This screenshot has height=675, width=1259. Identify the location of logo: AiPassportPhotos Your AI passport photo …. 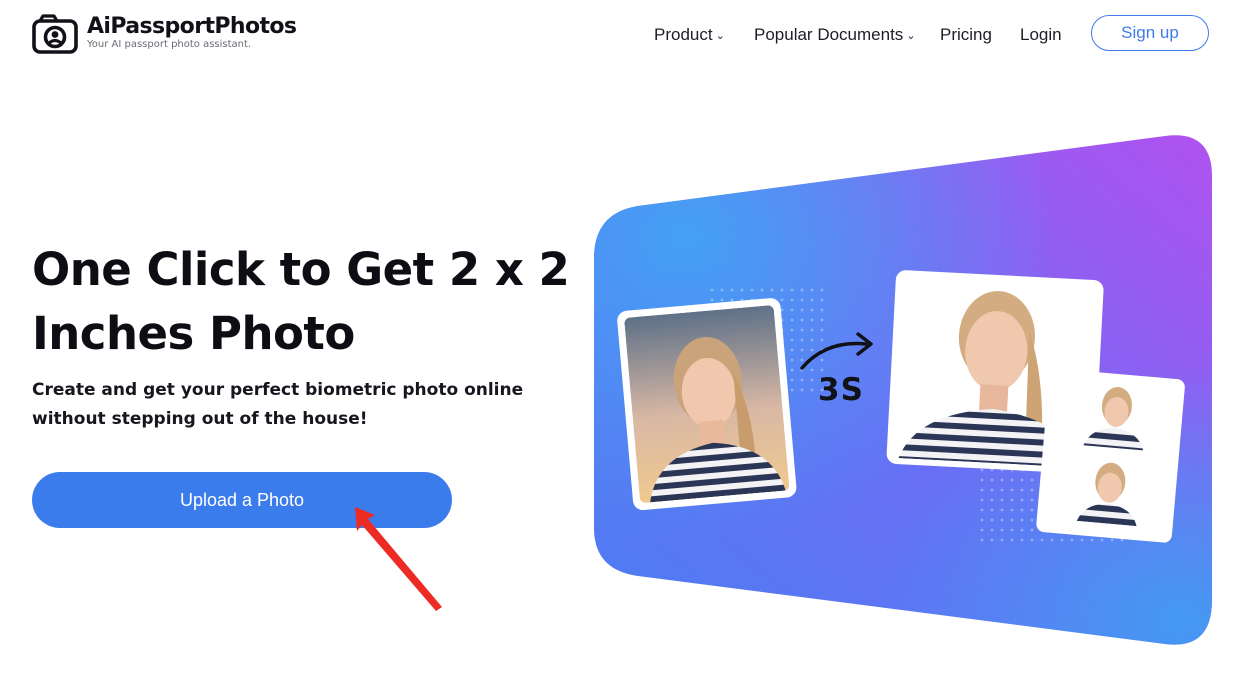
(164, 34).